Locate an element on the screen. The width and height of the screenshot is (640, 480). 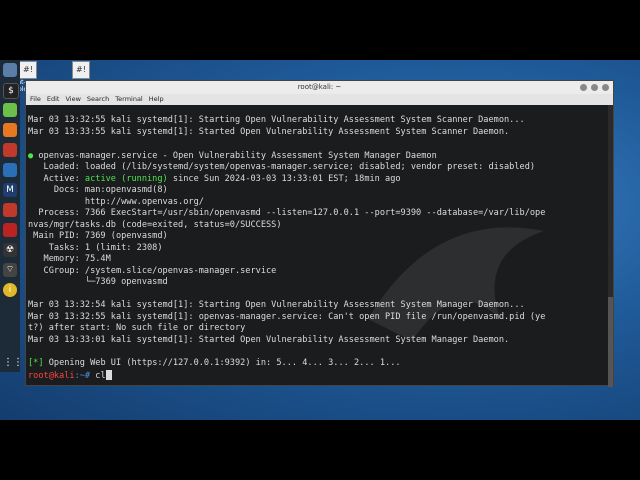
close-icon is located at coordinates (605, 87).